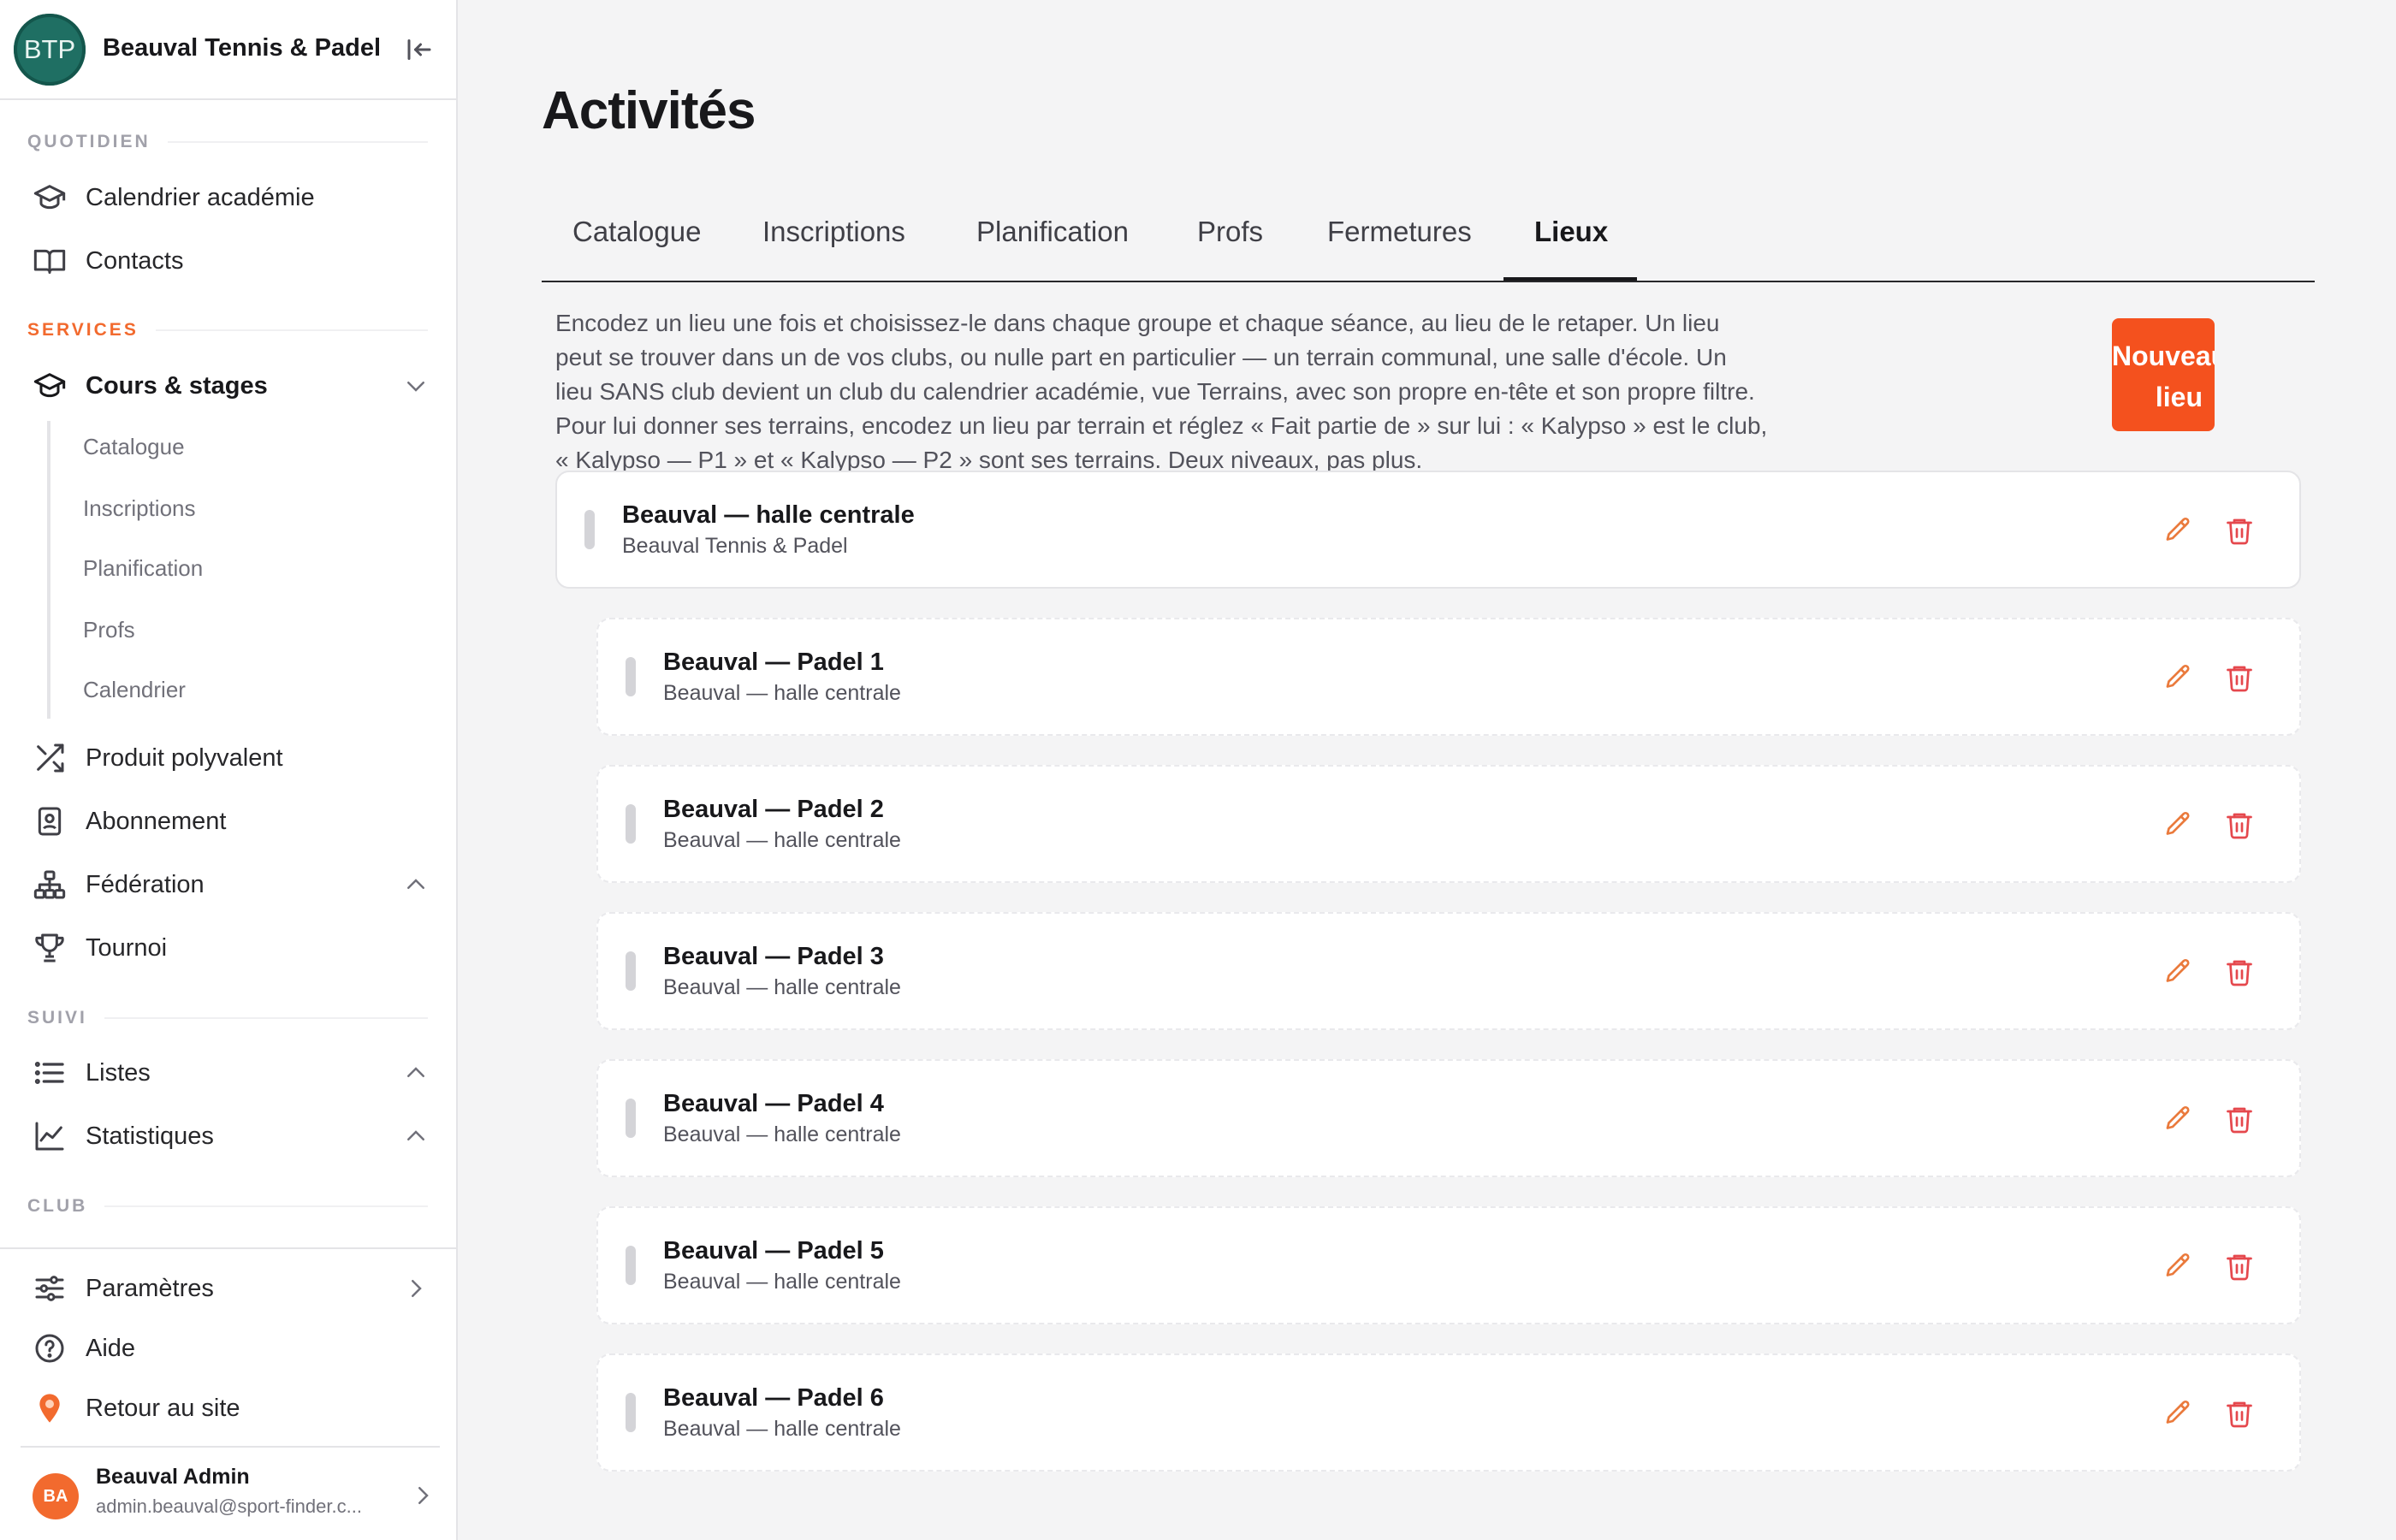  I want to click on section-services: SERVICES, so click(227, 330).